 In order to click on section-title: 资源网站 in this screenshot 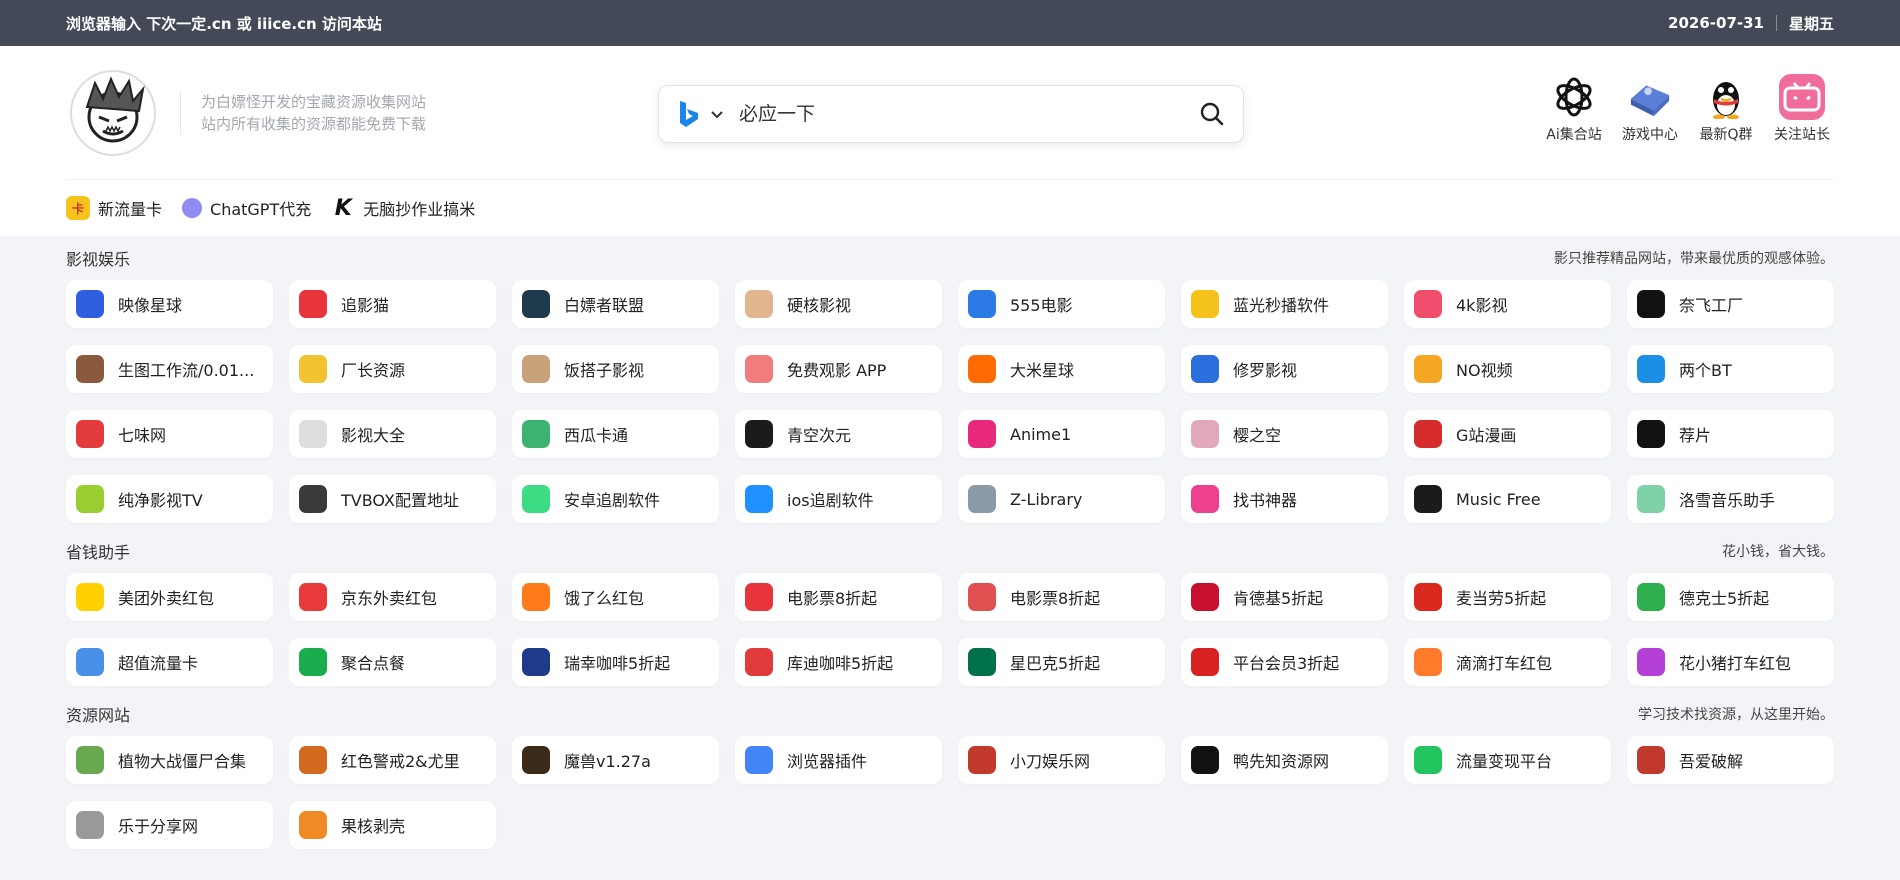, I will do `click(98, 715)`.